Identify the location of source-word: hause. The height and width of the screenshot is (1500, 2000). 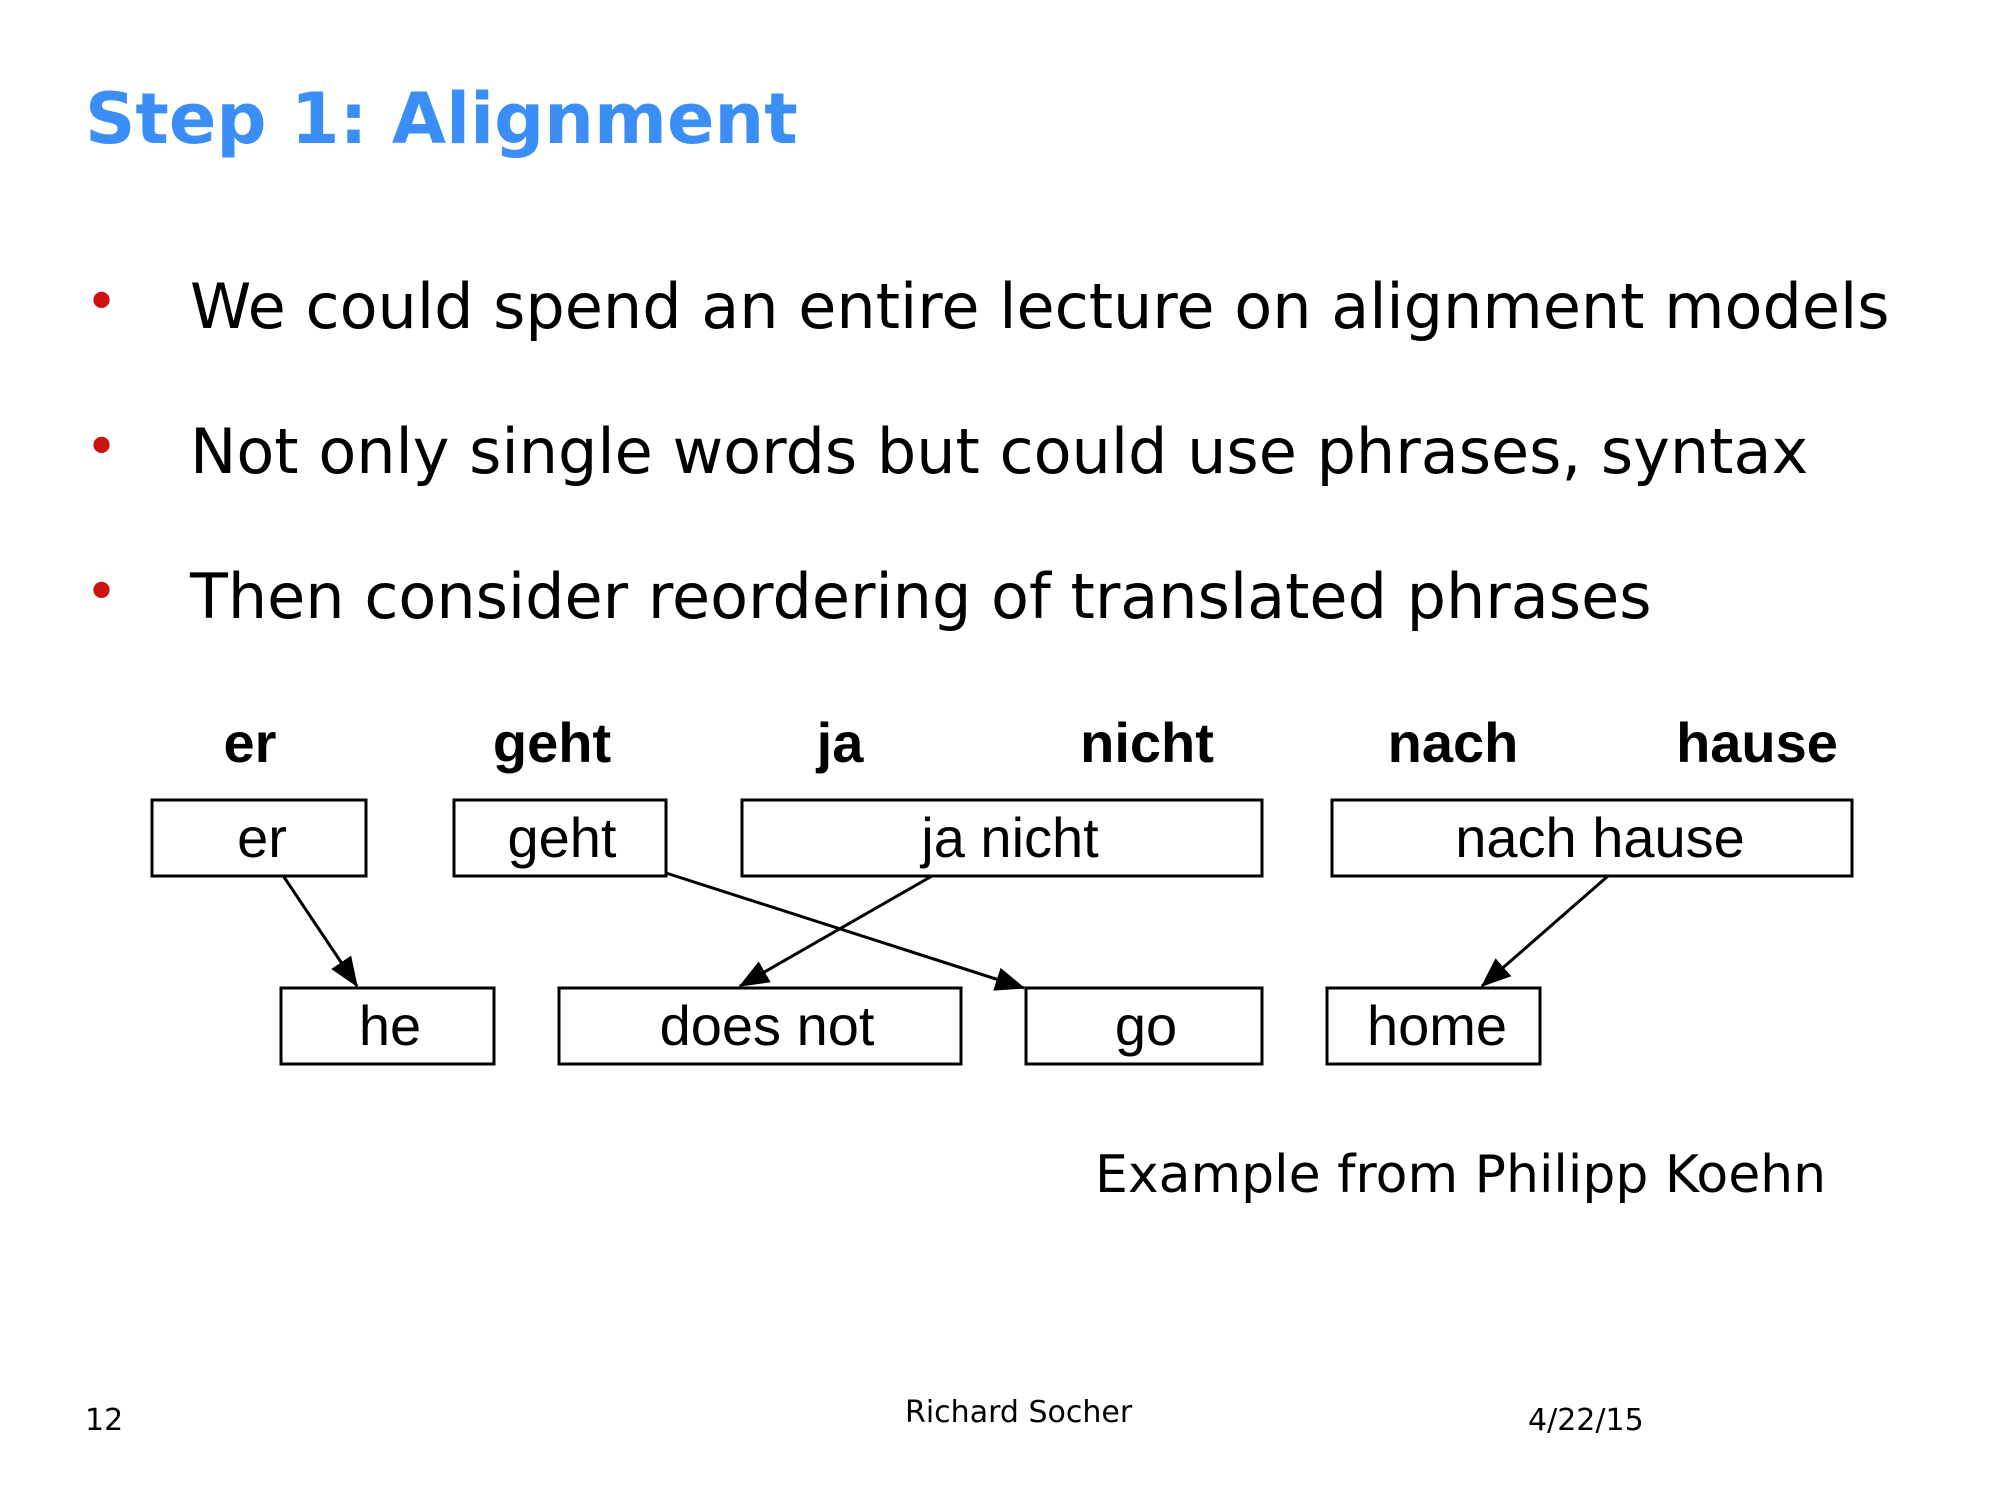
(1757, 742).